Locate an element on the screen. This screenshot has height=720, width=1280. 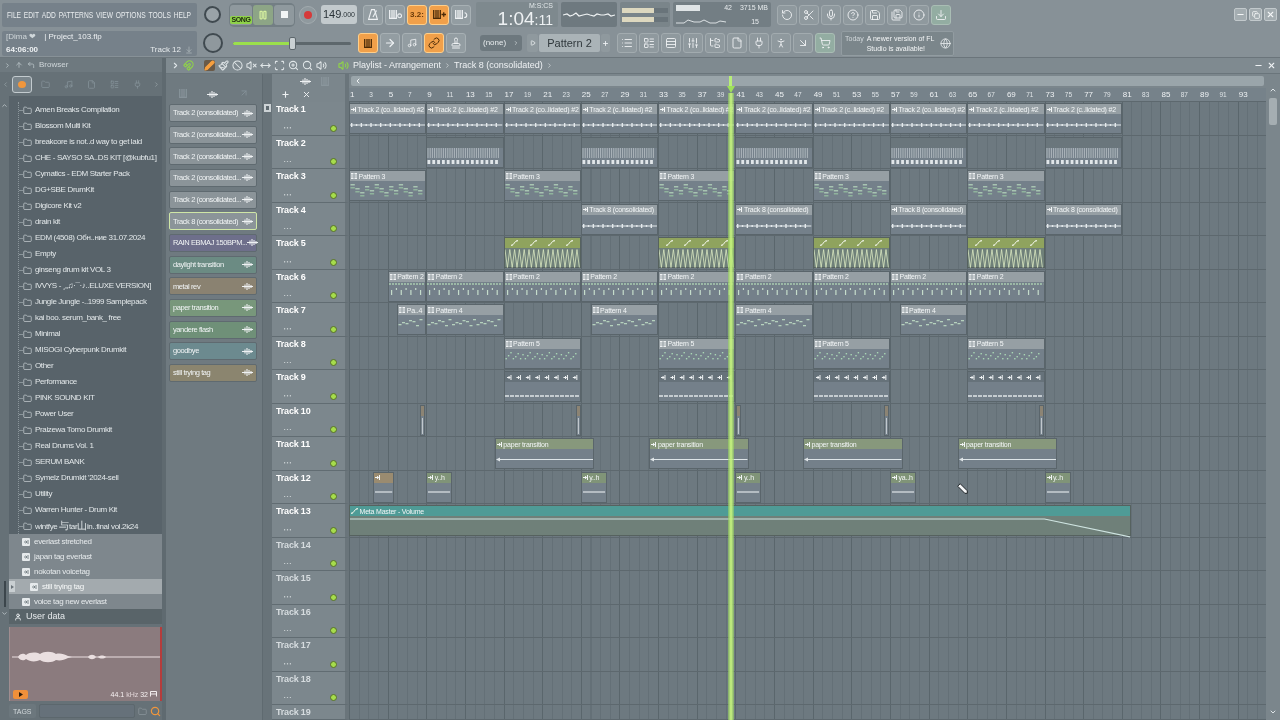
collapse-button is located at coordinates (267, 108).